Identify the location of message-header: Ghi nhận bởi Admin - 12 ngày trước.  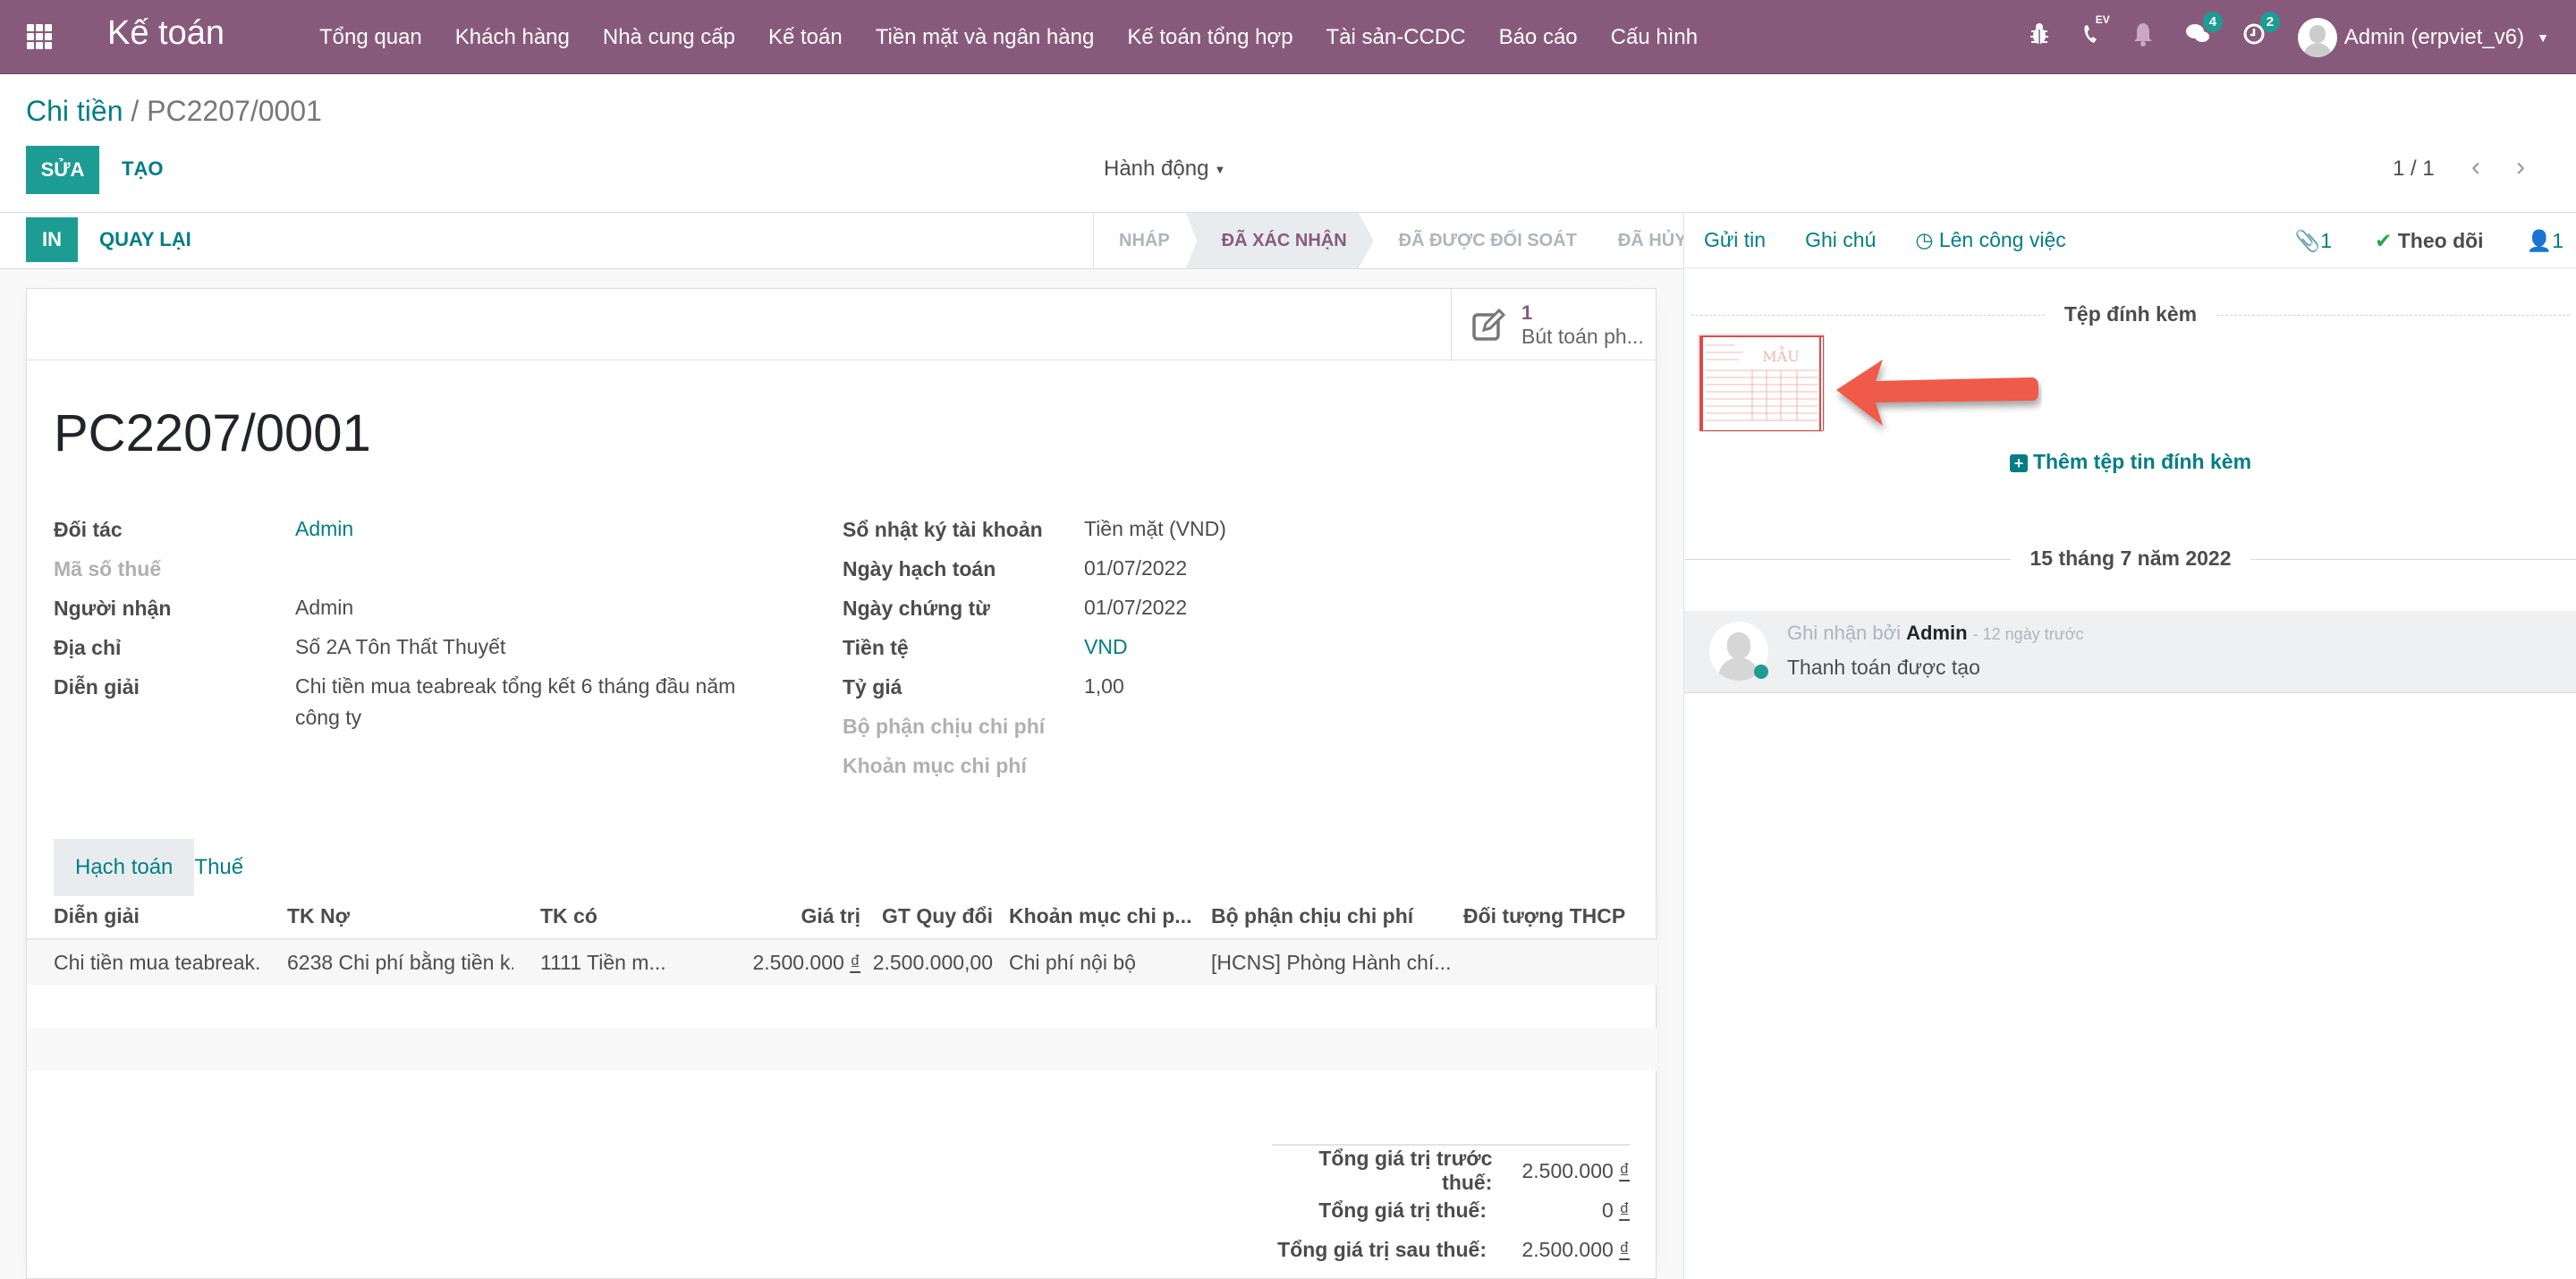
(1935, 634).